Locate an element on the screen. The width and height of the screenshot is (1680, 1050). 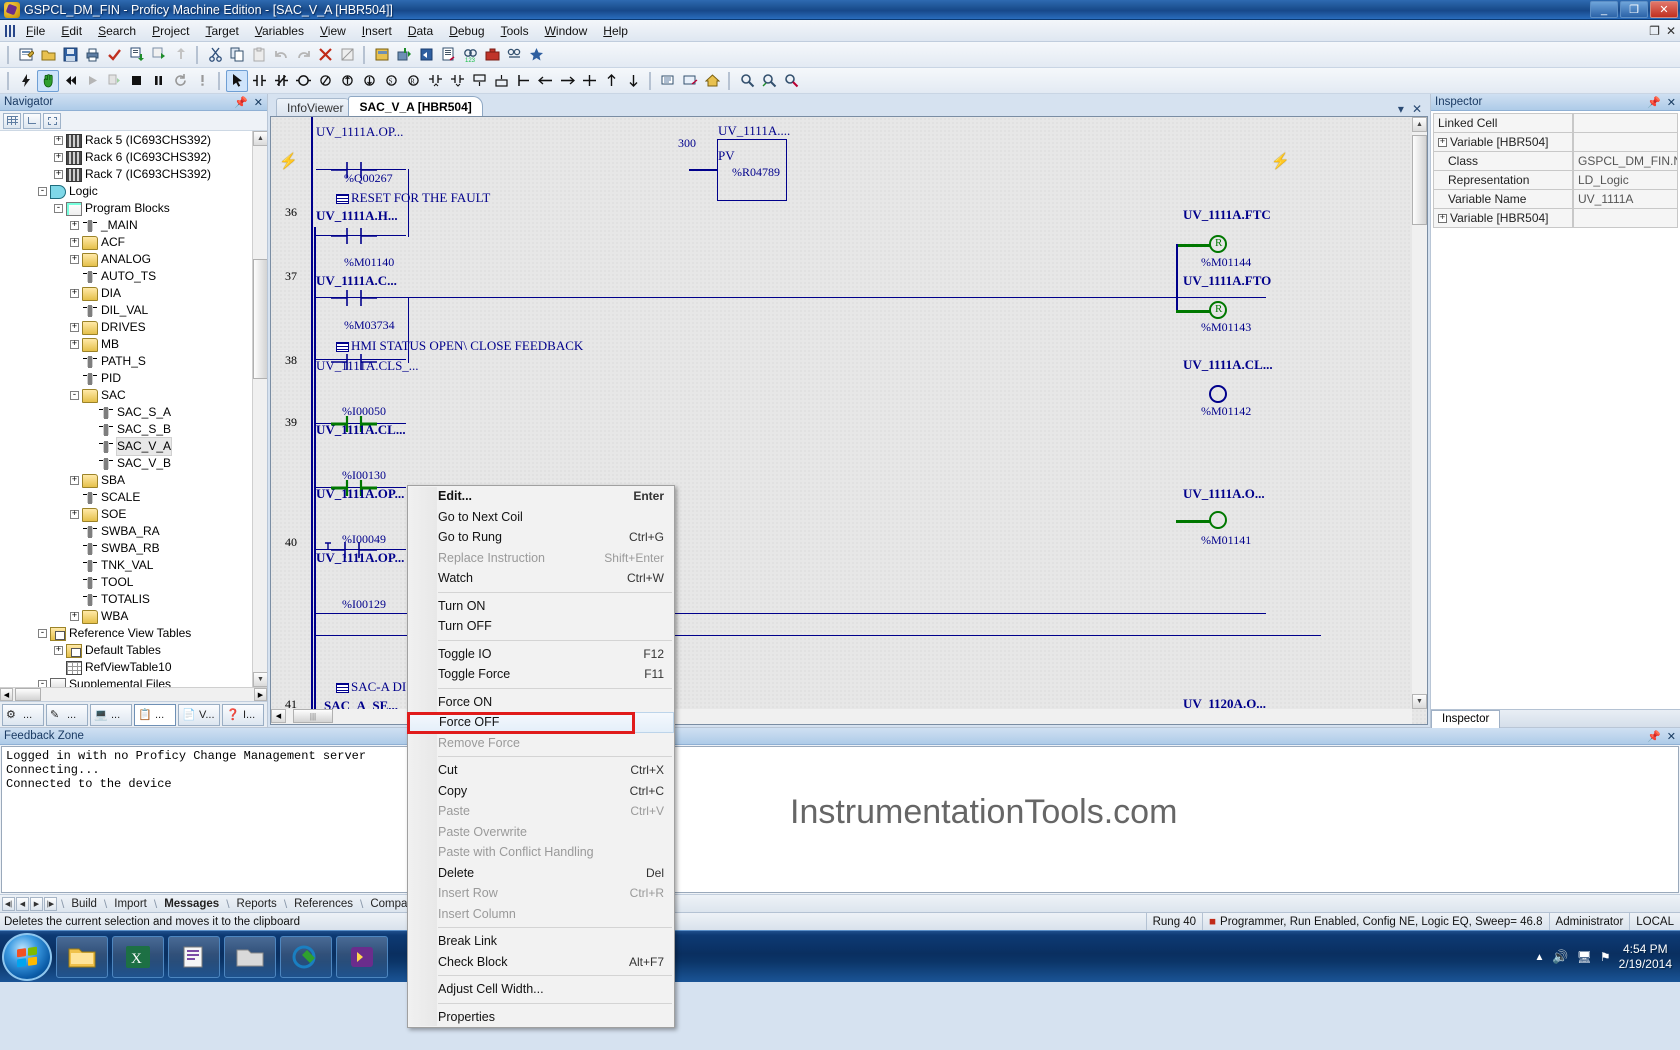
menu-target: Target is located at coordinates (221, 31).